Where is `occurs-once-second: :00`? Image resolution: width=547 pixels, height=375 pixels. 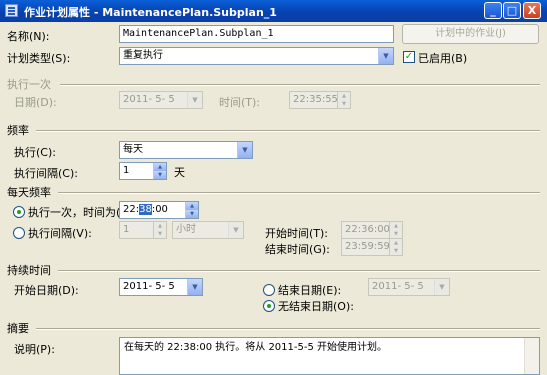
occurs-once-second: :00 is located at coordinates (159, 209).